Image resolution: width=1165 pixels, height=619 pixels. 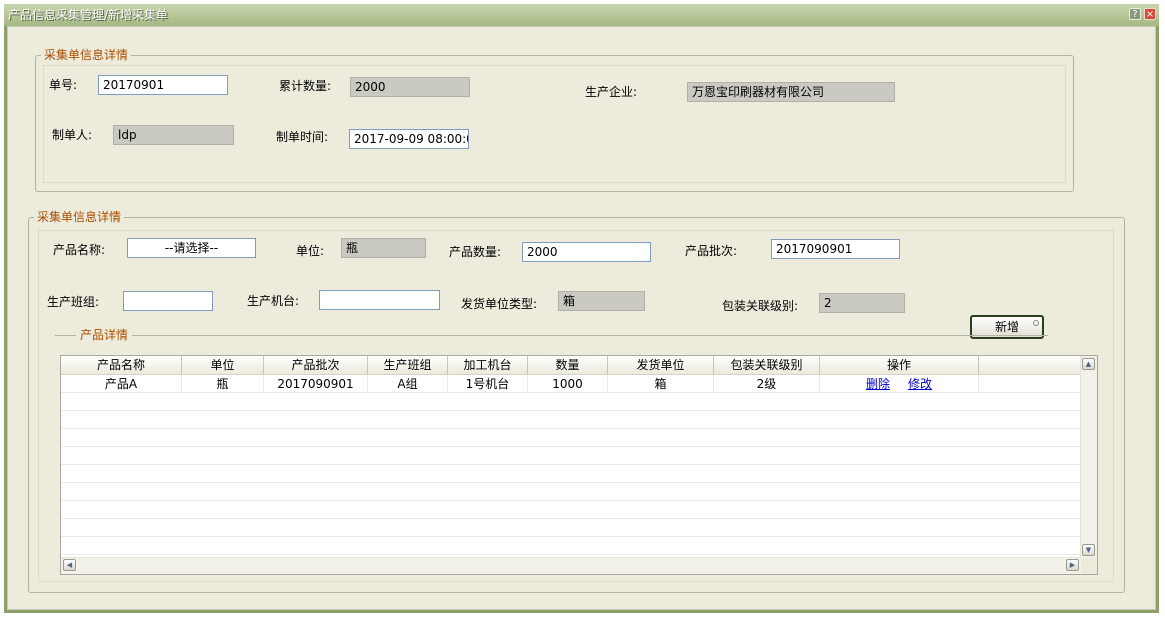 I want to click on add-button-label: 新增, so click(x=1006, y=327).